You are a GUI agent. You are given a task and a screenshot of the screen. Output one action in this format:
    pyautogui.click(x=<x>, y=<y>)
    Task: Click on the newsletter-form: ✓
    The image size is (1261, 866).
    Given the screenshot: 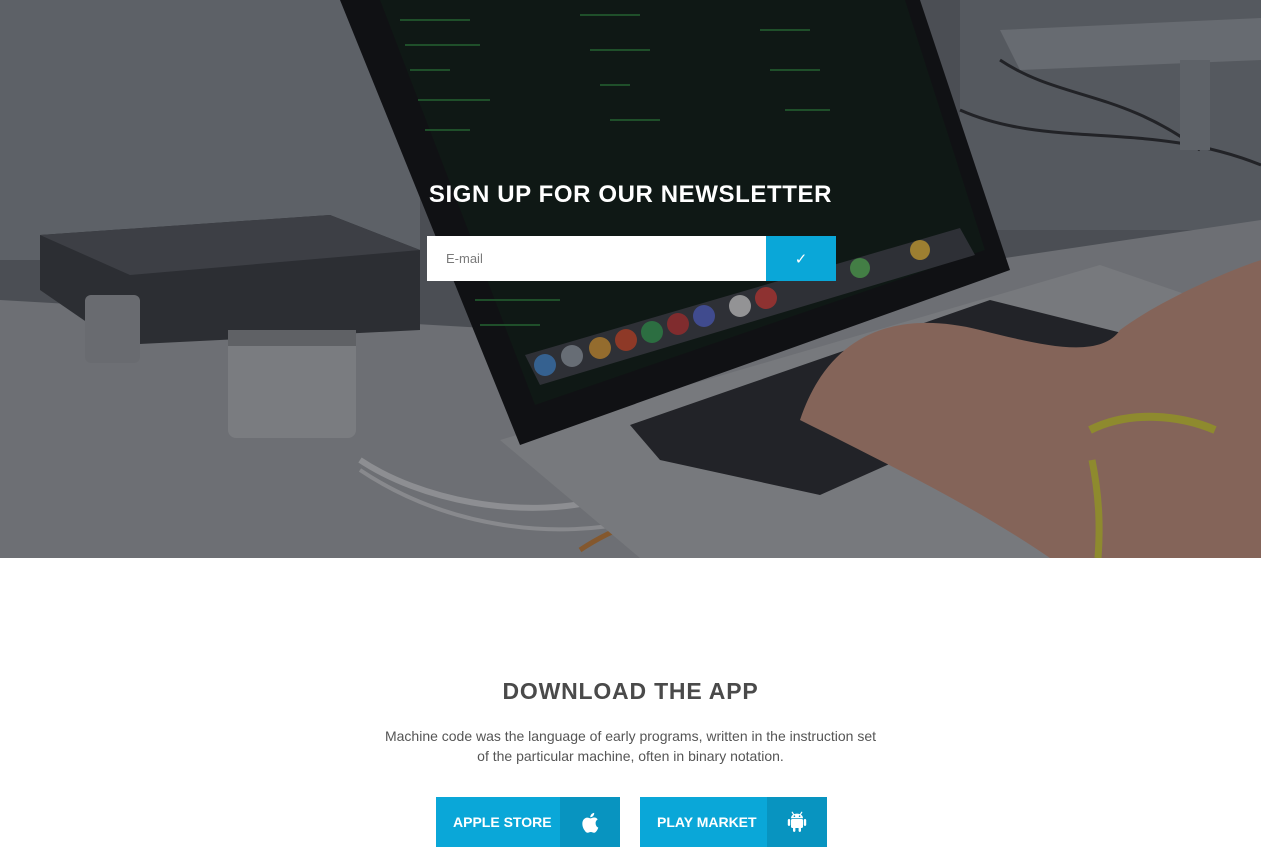 What is the action you would take?
    pyautogui.click(x=631, y=258)
    